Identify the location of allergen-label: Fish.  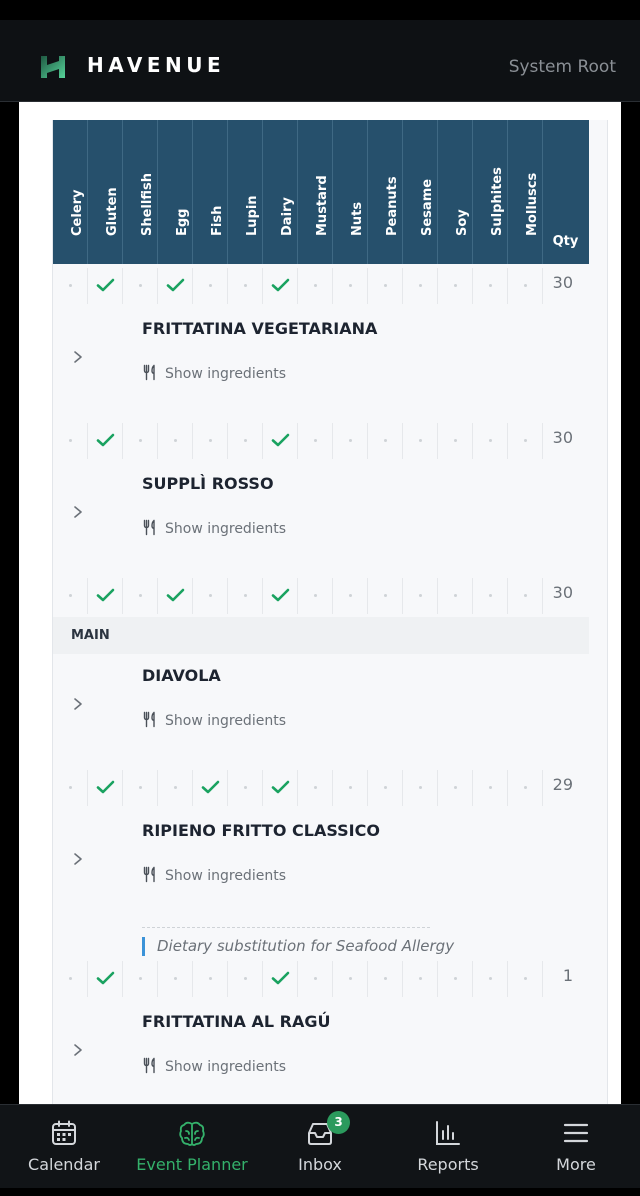
(217, 220).